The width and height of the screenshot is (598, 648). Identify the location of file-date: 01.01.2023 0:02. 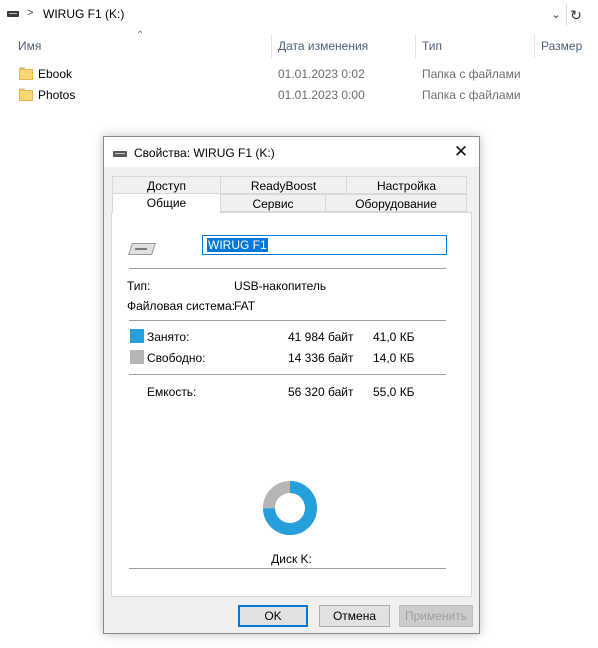
(321, 74).